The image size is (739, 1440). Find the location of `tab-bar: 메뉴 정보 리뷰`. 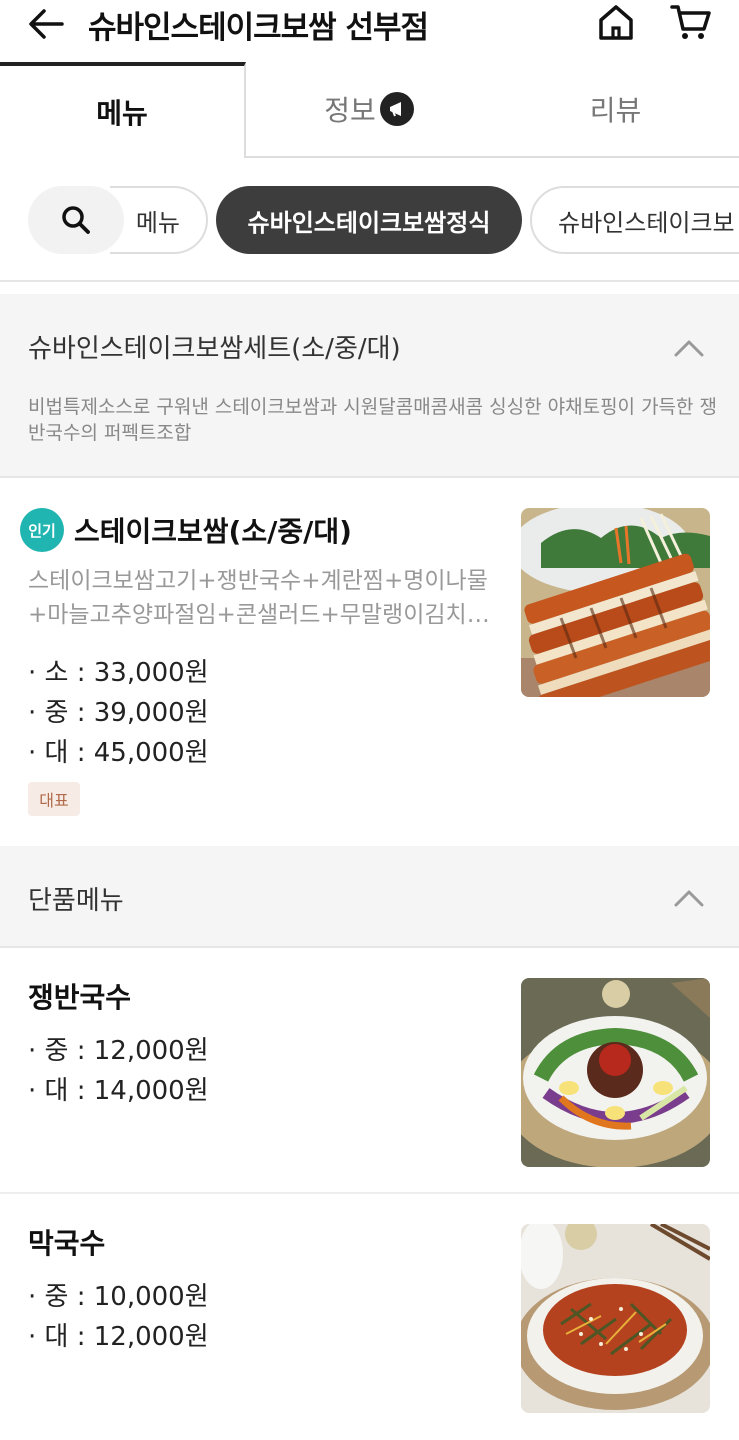

tab-bar: 메뉴 정보 리뷰 is located at coordinates (369, 110).